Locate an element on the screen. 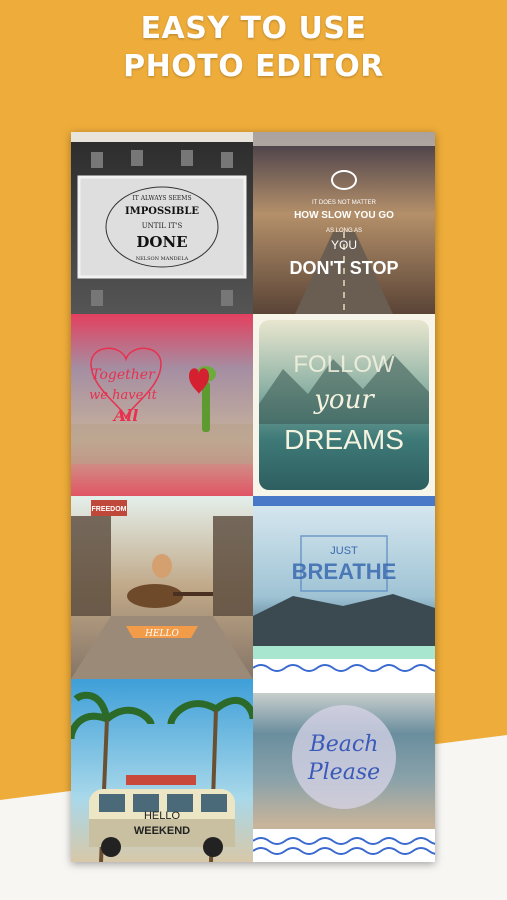 This screenshot has width=507, height=900. tile-4-line-2: your is located at coordinates (344, 400).